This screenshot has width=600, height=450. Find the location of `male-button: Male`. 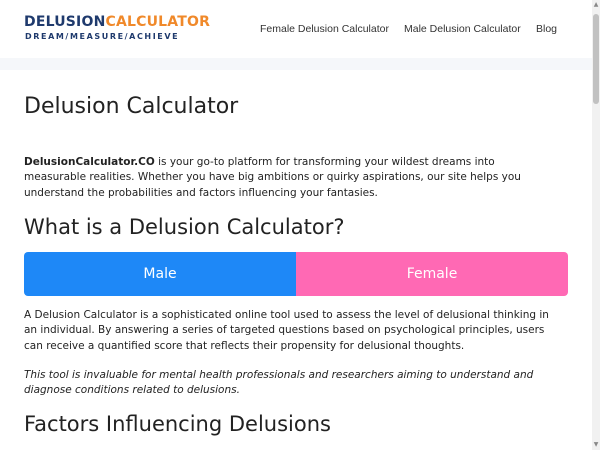

male-button: Male is located at coordinates (160, 274).